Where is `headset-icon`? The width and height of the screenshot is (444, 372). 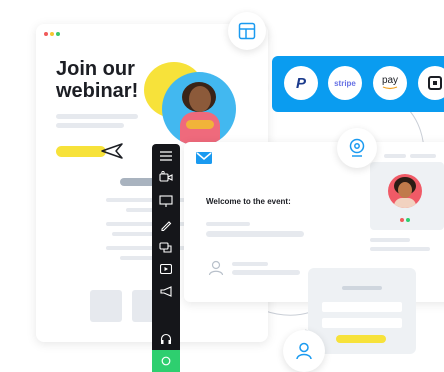
headset-icon is located at coordinates (166, 338).